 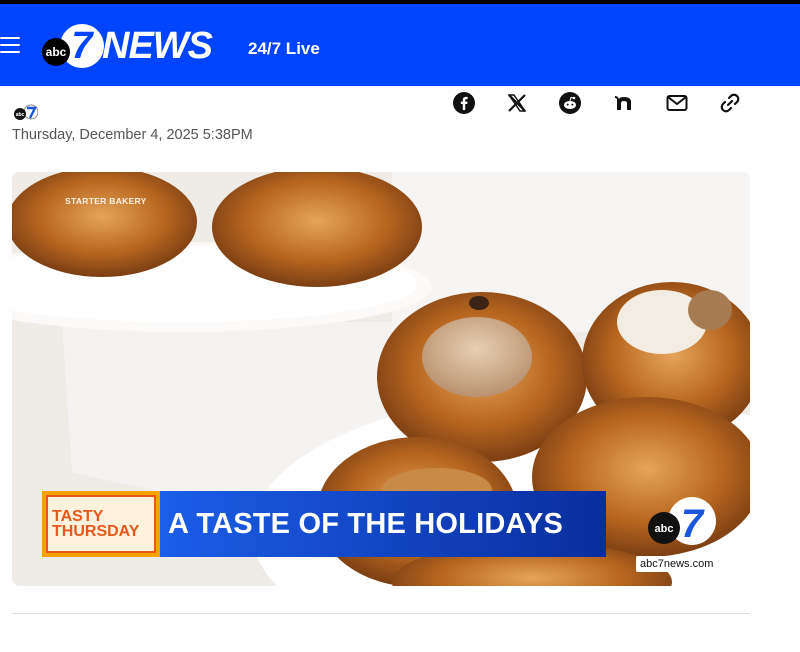 What do you see at coordinates (10, 45) in the screenshot?
I see `hamburger-icon` at bounding box center [10, 45].